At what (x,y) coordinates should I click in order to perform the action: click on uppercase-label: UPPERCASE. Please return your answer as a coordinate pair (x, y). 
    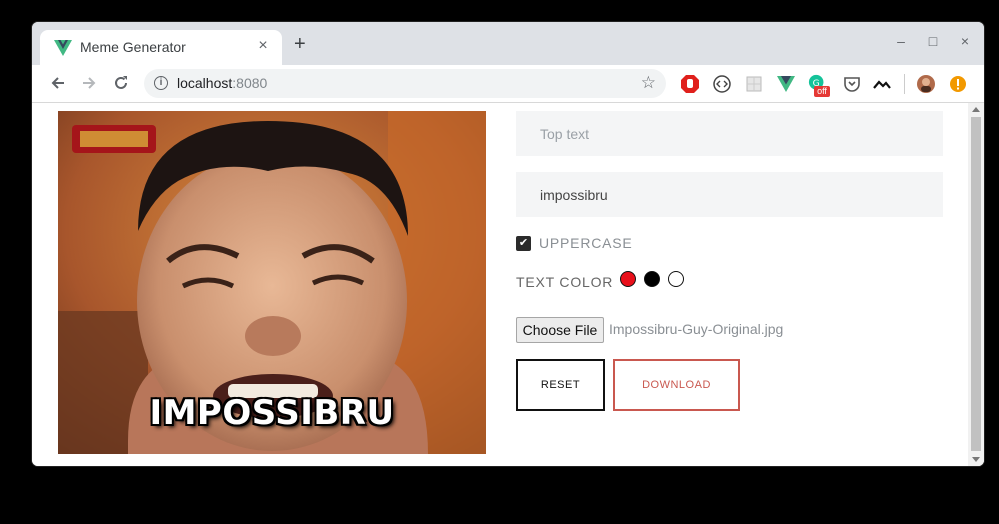
    Looking at the image, I should click on (586, 243).